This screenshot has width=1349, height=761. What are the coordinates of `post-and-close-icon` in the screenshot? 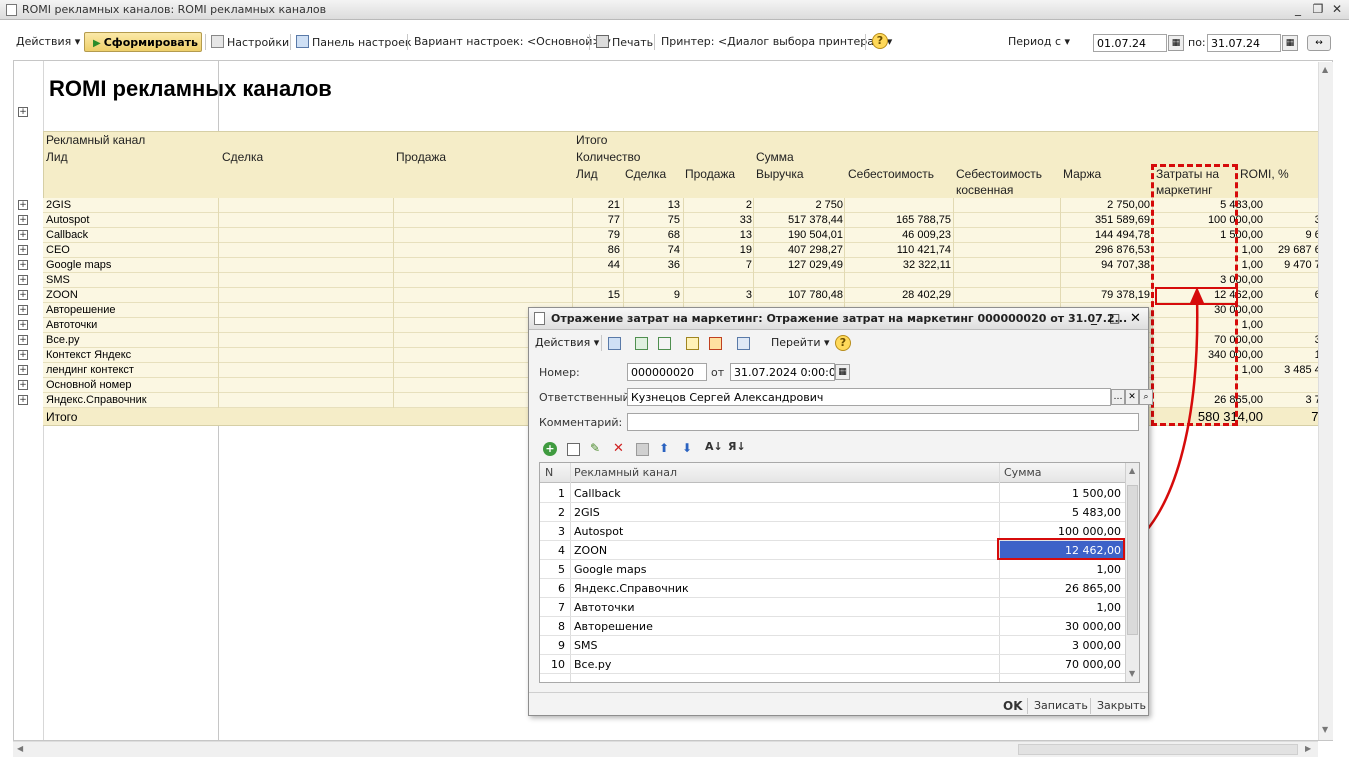 It's located at (614, 343).